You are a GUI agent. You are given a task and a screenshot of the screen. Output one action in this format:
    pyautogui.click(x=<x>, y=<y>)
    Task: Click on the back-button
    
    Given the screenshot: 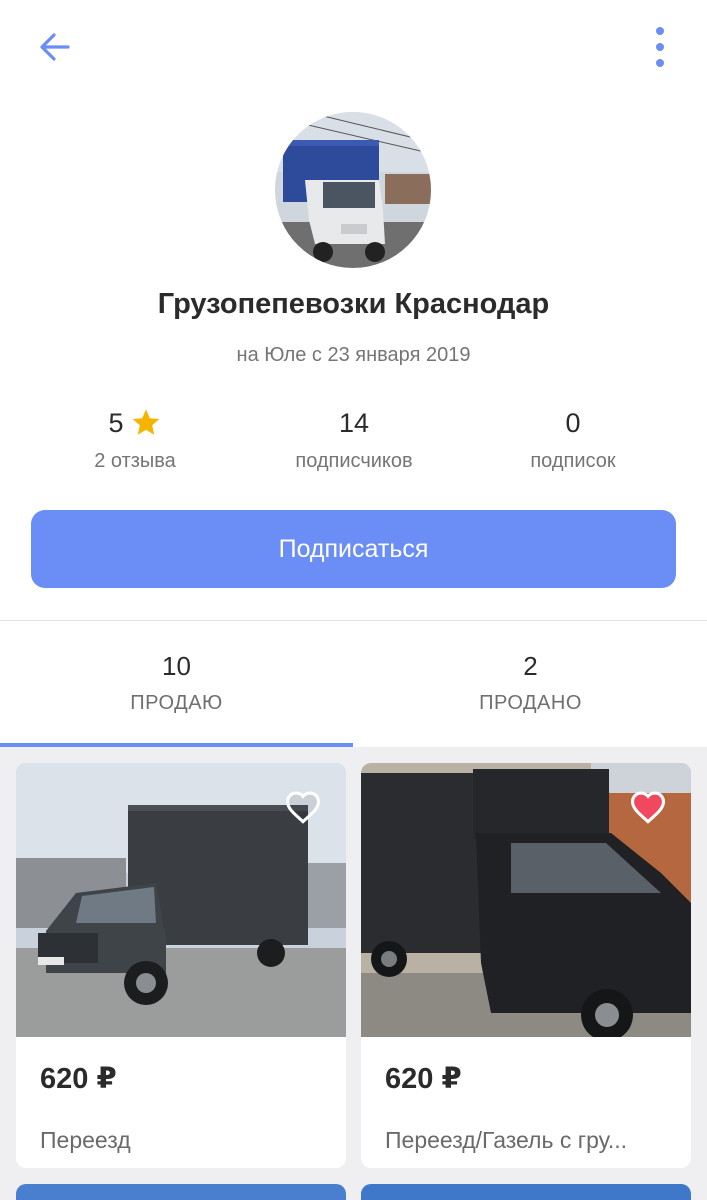 What is the action you would take?
    pyautogui.click(x=55, y=47)
    